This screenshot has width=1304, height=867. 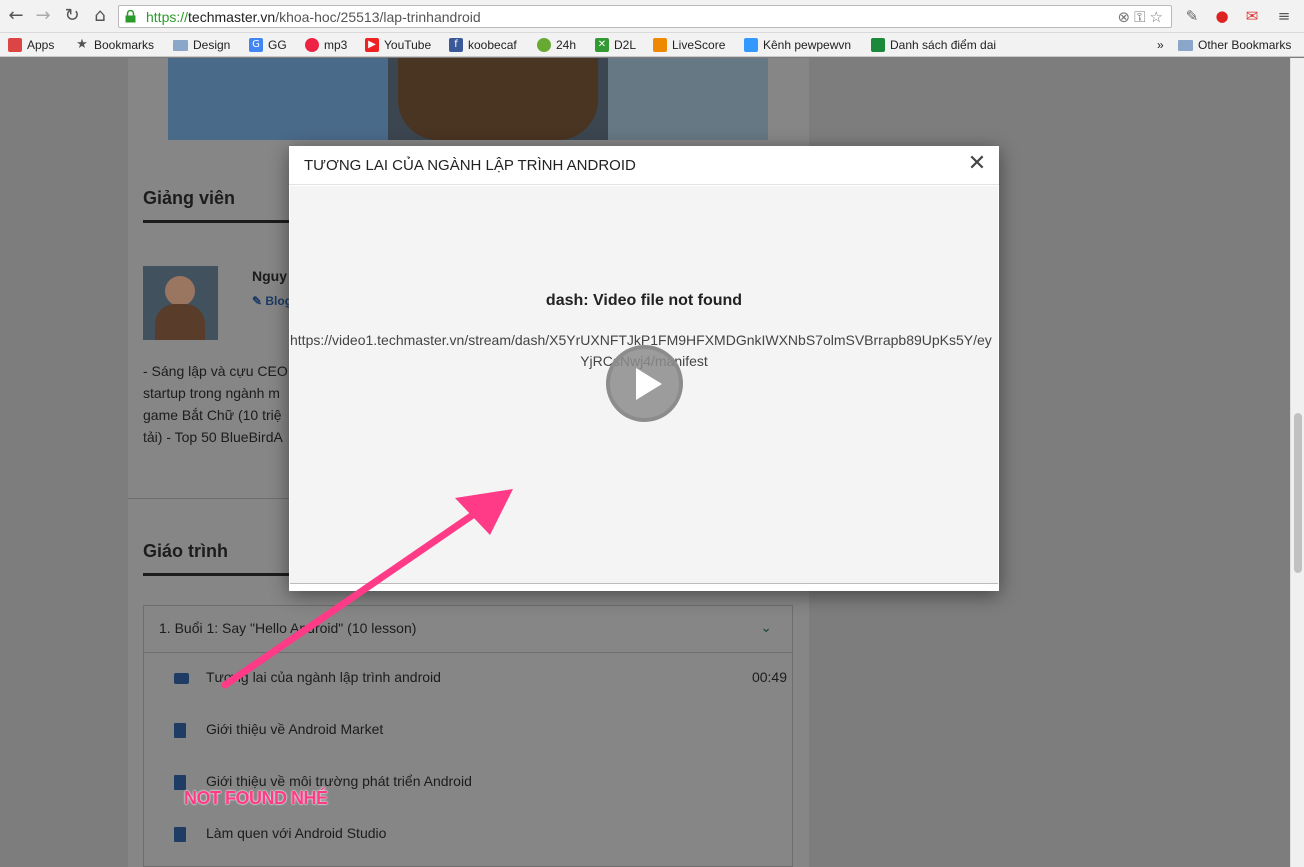 I want to click on instructor-name: Nguy, so click(x=269, y=276).